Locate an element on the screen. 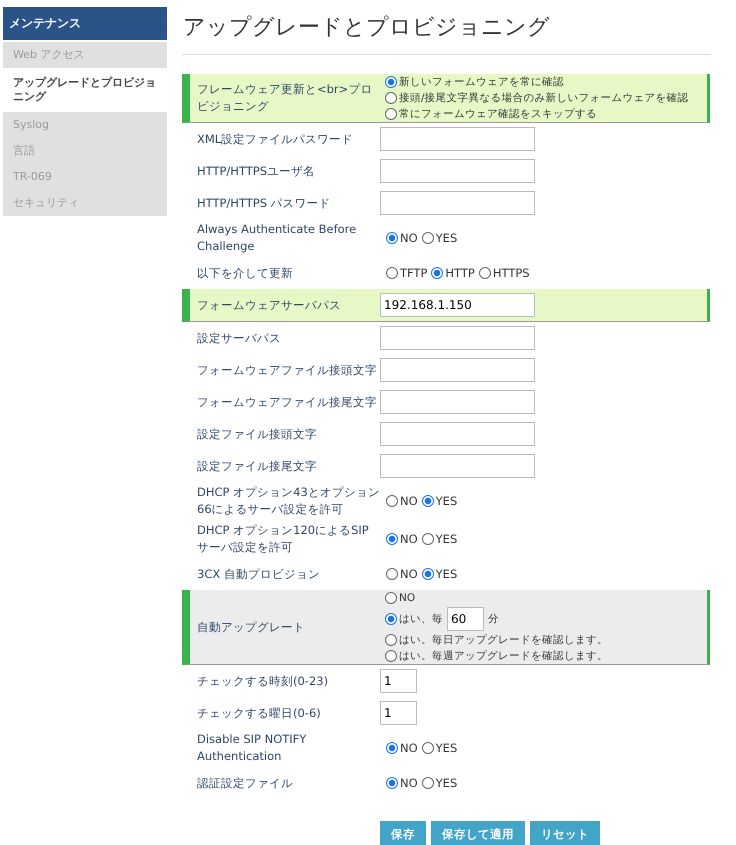  field-label: 設定ファイル接尾文字 is located at coordinates (257, 466).